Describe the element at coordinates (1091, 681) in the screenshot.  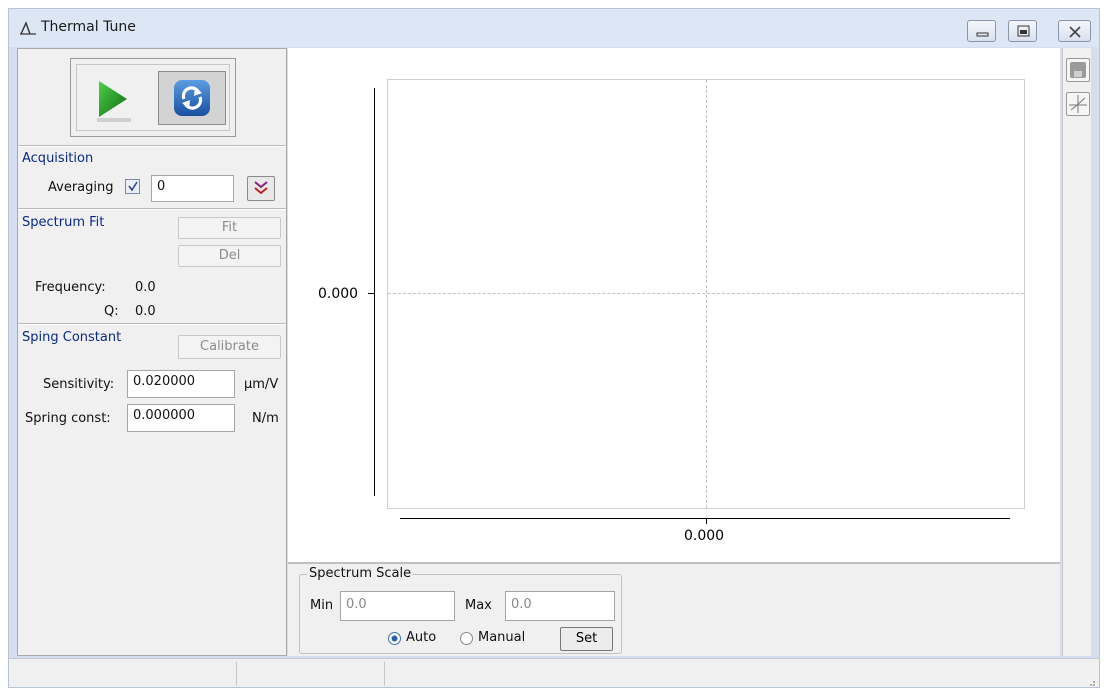
I see `resize-grip-icon` at that location.